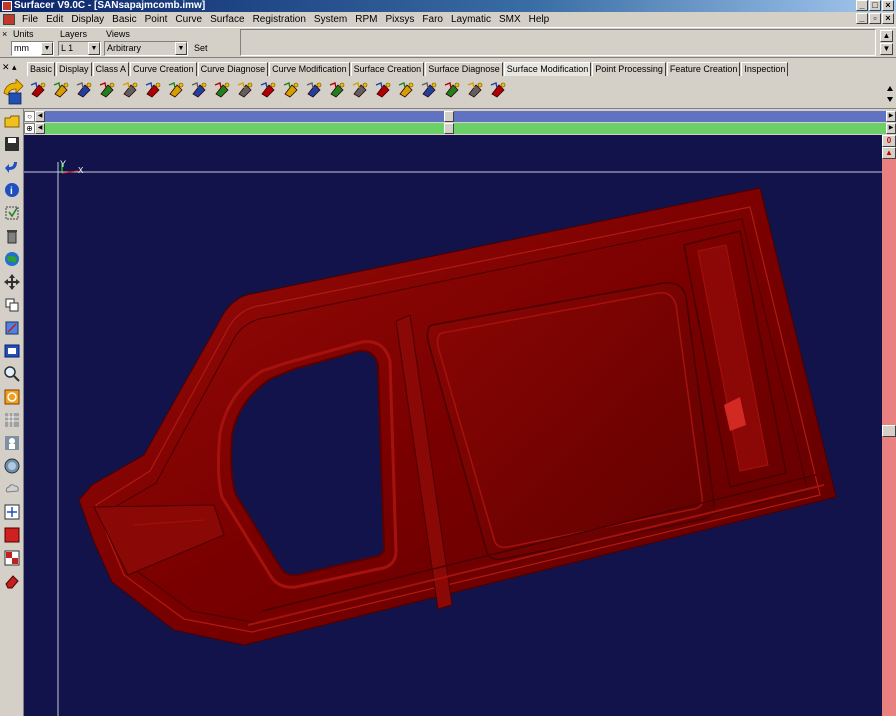 This screenshot has width=896, height=716. What do you see at coordinates (12, 535) in the screenshot?
I see `color-icon` at bounding box center [12, 535].